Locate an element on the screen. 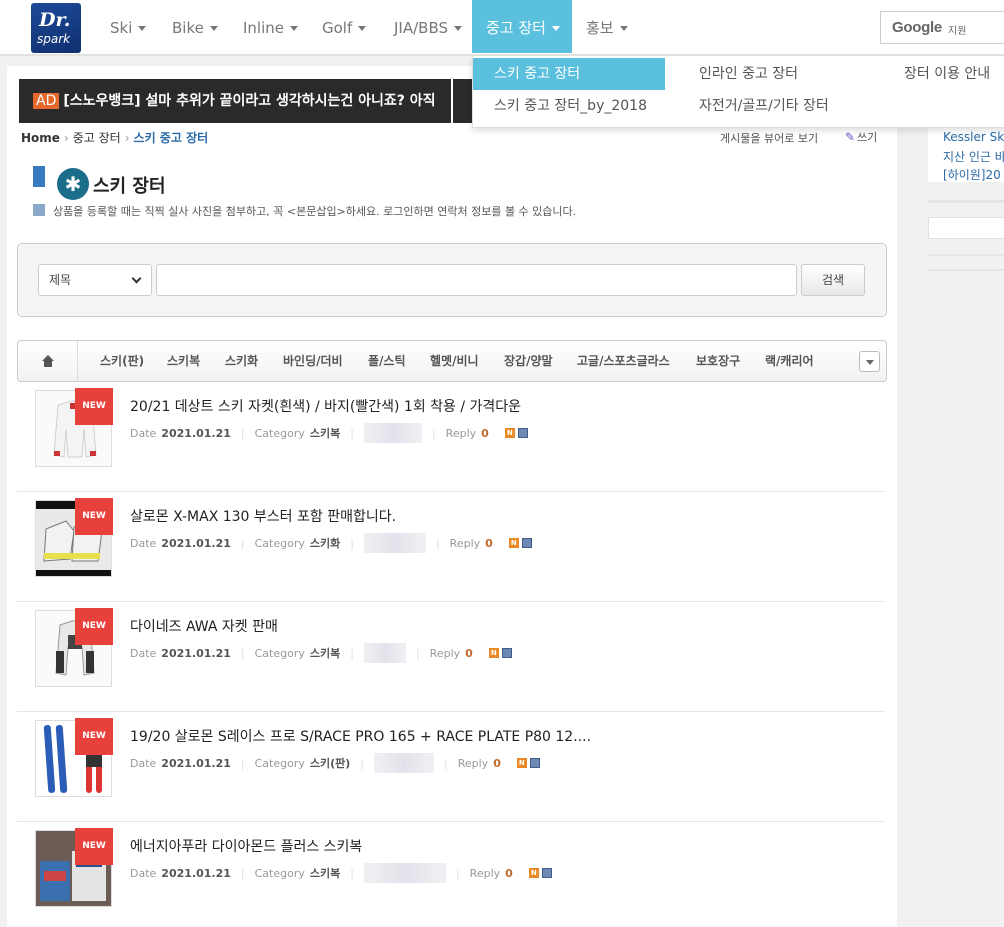  google-brand-suffix: 지원 is located at coordinates (957, 31).